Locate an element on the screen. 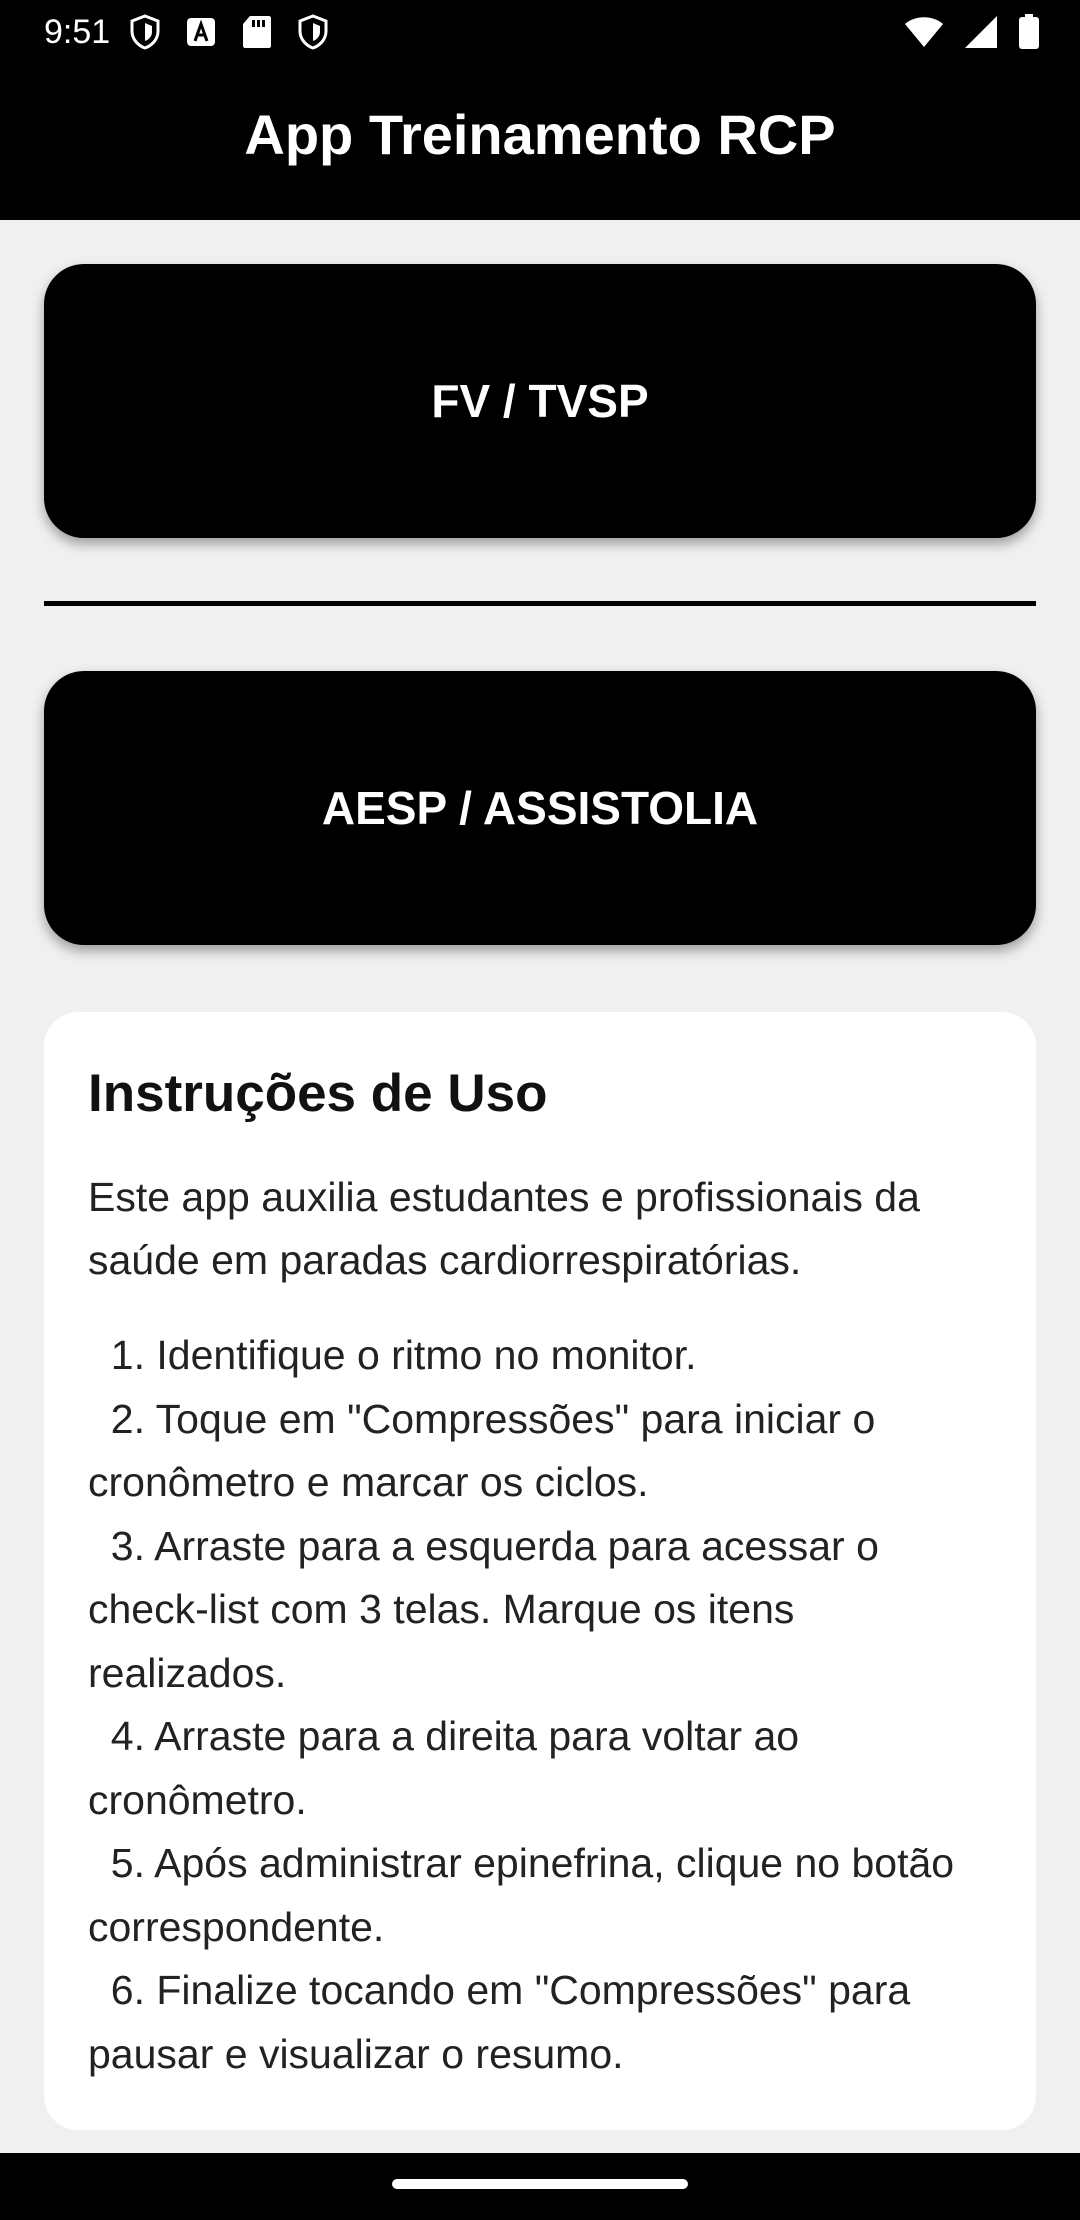 The image size is (1080, 2220). fv-tvsp-button: FV / TVSP is located at coordinates (540, 401).